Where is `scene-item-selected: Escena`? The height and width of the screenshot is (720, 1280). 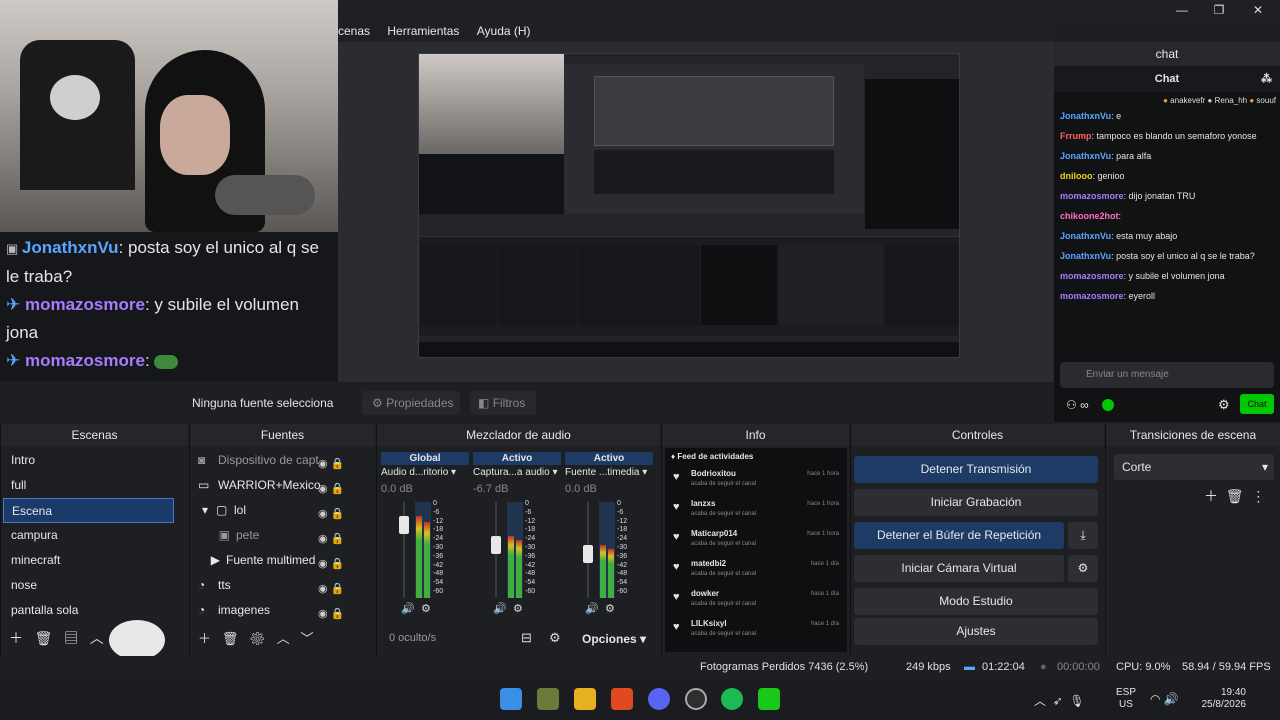
scene-item-selected: Escena is located at coordinates (88, 510).